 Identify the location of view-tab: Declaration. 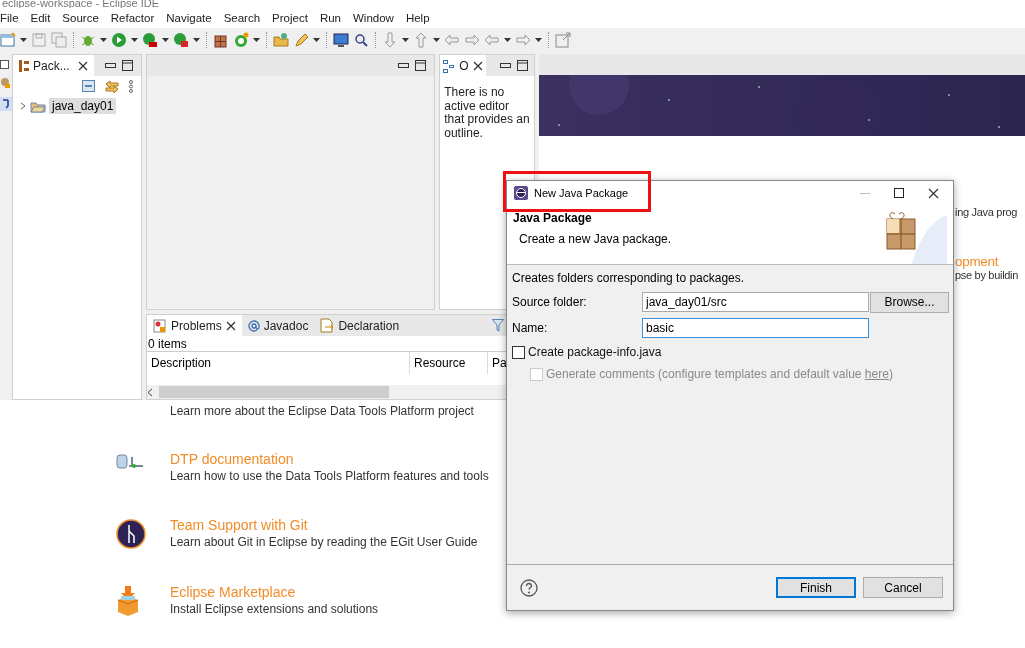
(360, 325).